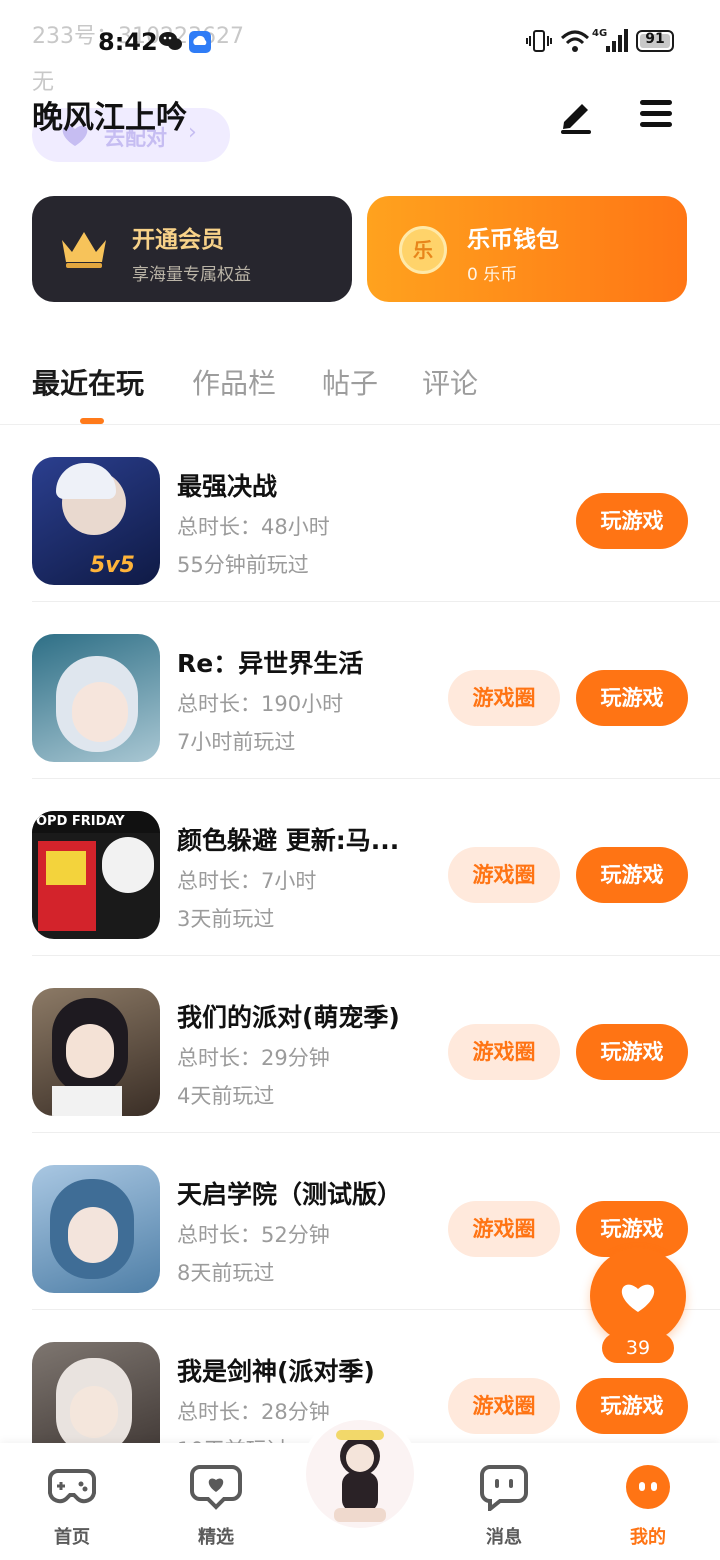  I want to click on wifi-icon, so click(575, 41).